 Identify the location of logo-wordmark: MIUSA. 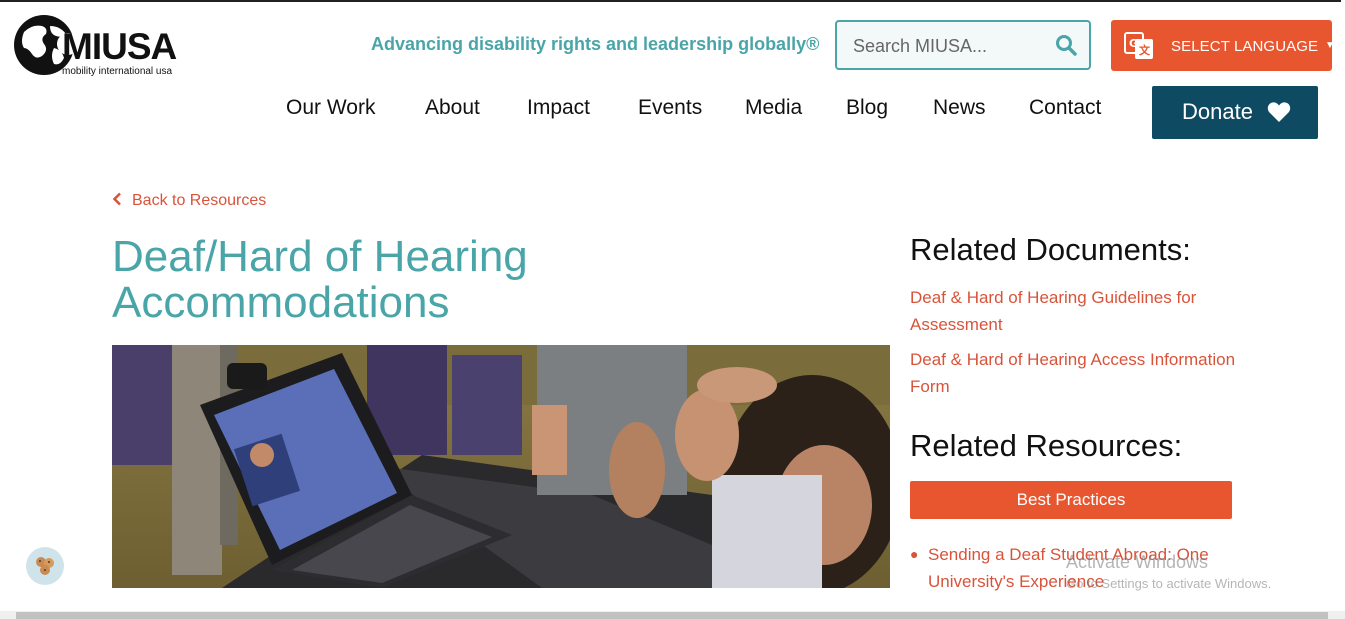
(119, 46).